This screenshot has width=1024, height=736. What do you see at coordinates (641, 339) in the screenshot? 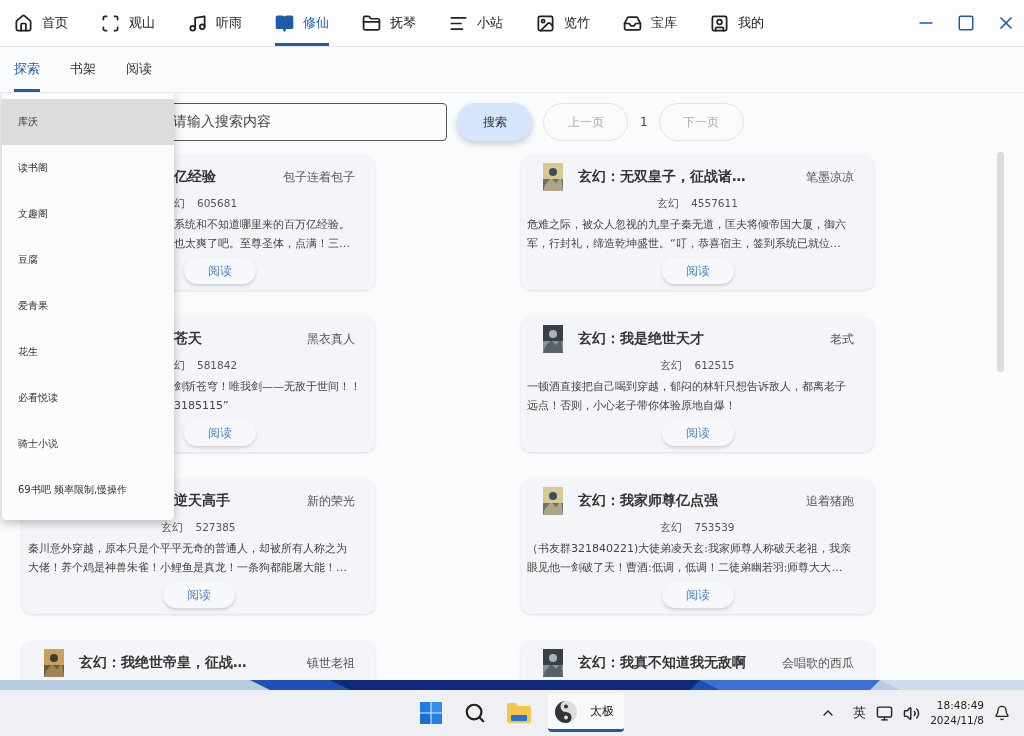
I see `book-title: 玄幻：我是绝世天才` at bounding box center [641, 339].